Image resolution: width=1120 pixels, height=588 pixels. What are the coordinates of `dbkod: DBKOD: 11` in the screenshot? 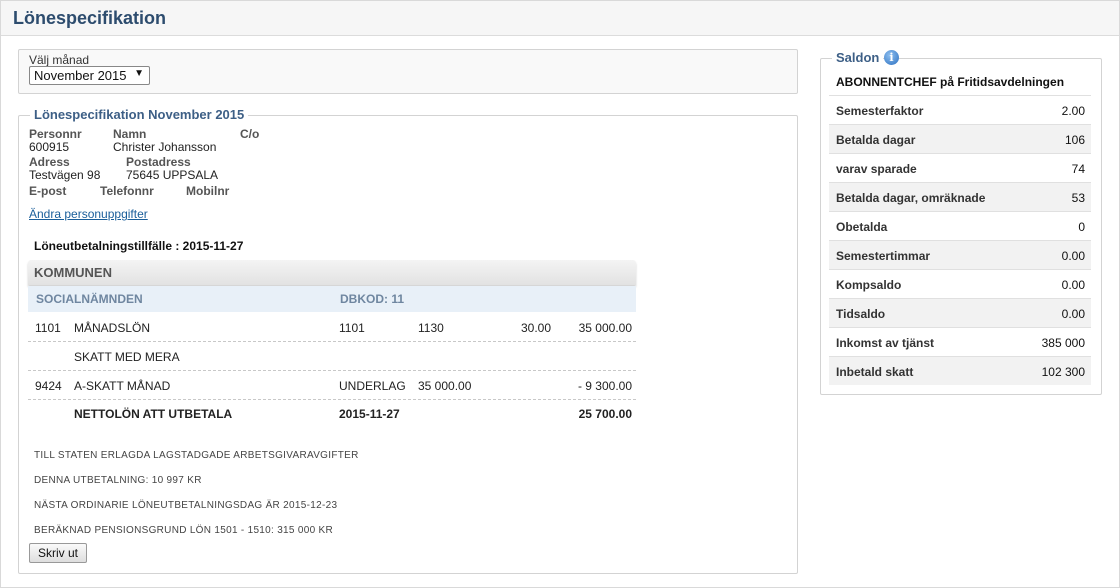 It's located at (372, 299).